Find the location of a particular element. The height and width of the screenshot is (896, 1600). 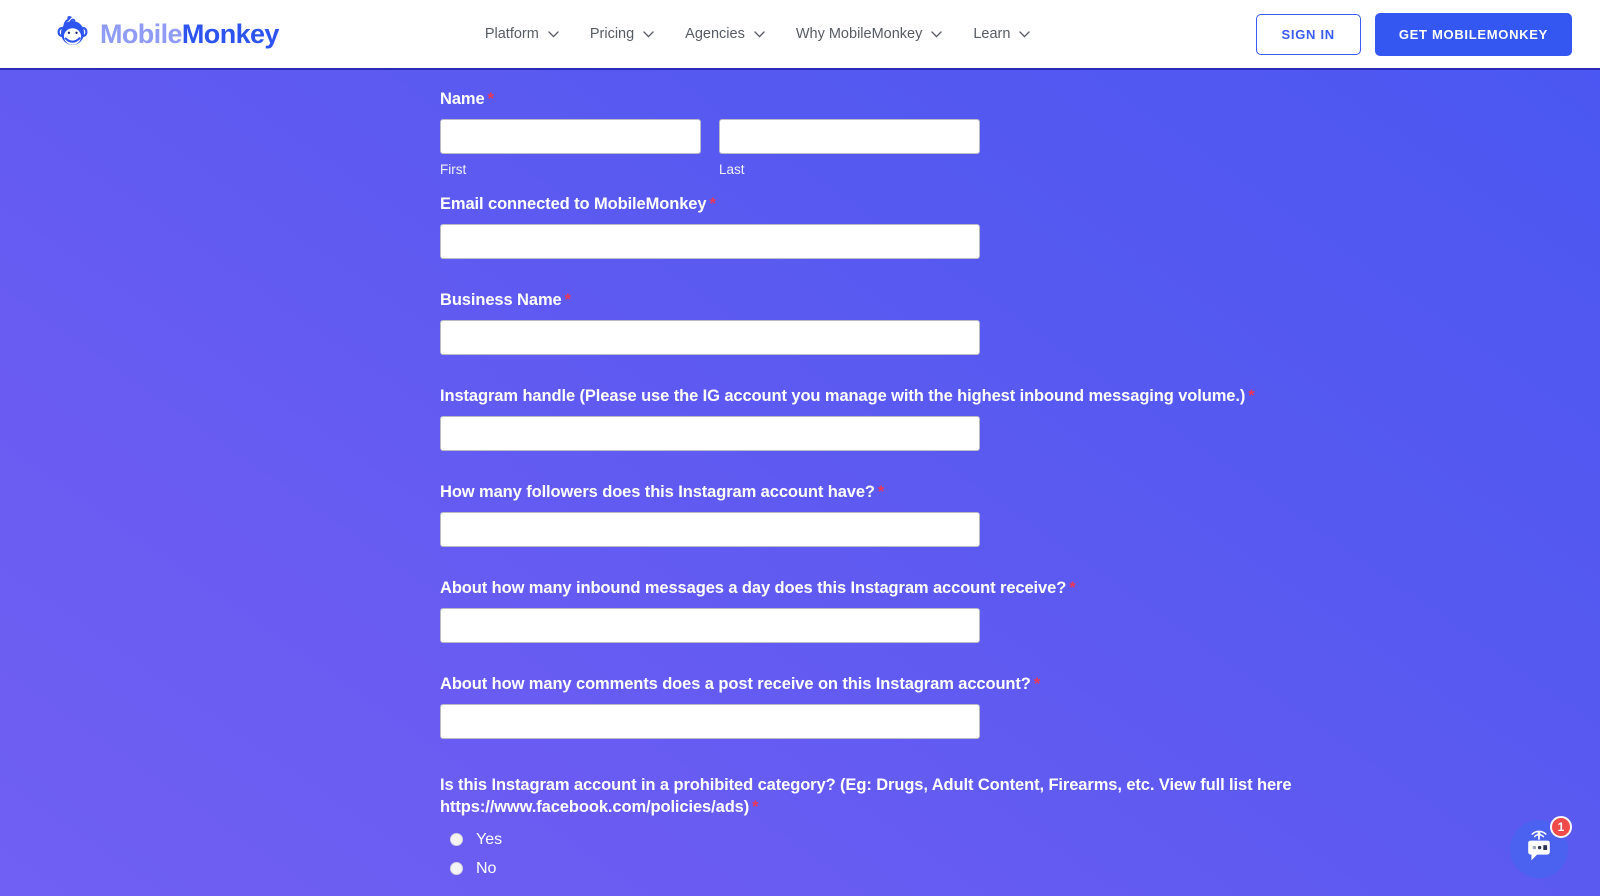

nav-item-pricing: Pricing is located at coordinates (622, 34).